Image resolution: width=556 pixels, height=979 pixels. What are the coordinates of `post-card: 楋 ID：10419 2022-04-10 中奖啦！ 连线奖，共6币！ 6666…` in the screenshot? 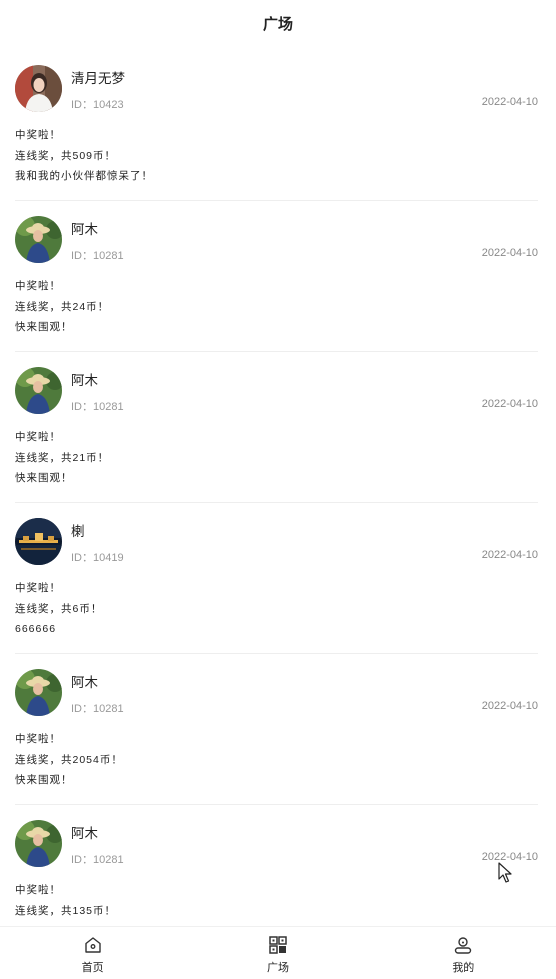 It's located at (276, 578).